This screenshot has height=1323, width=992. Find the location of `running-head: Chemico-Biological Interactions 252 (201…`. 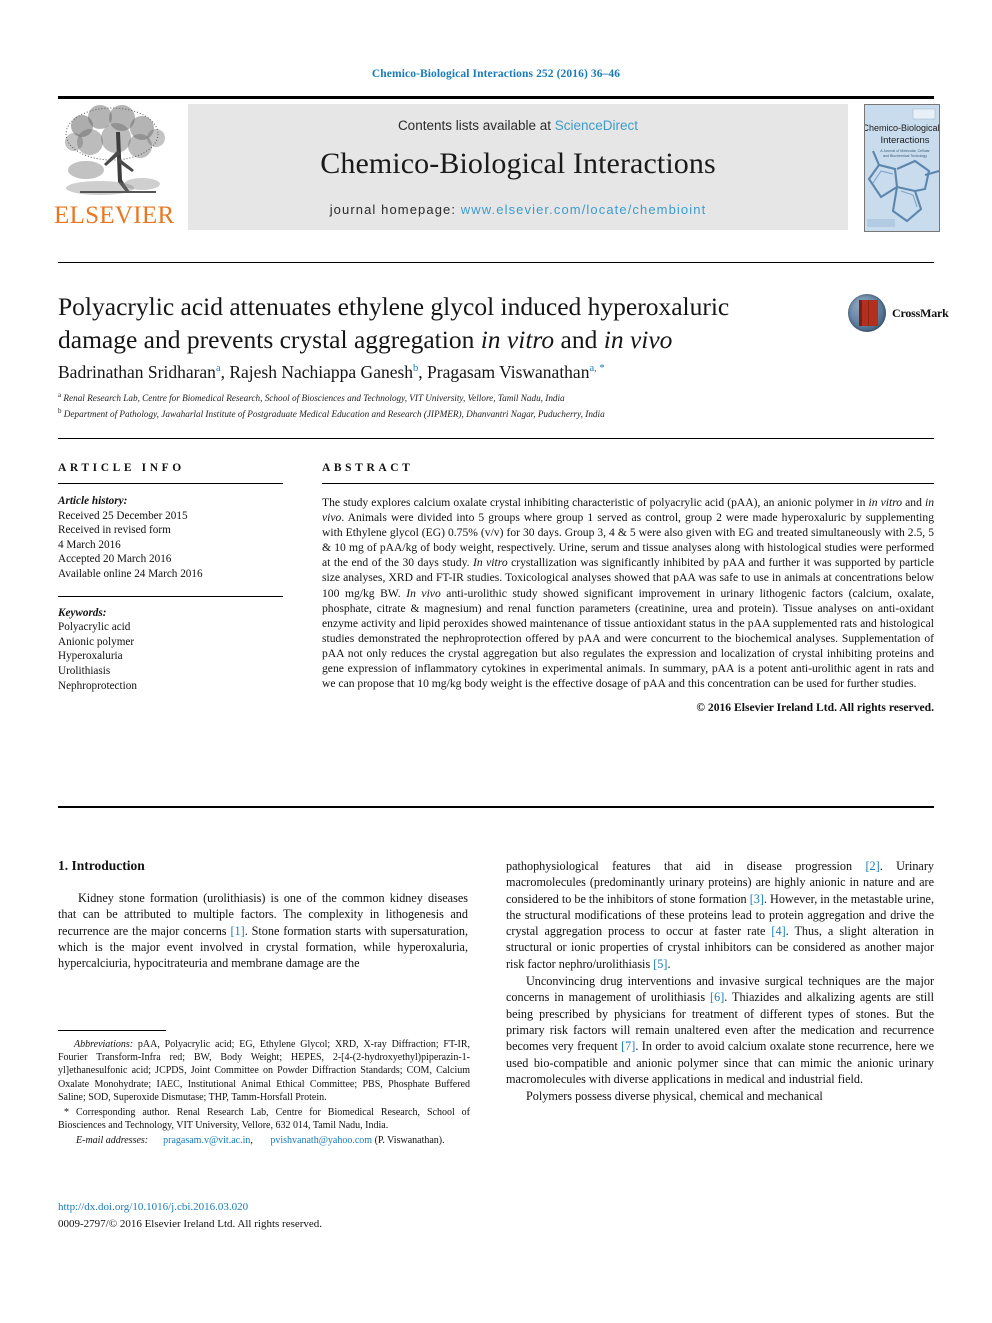

running-head: Chemico-Biological Interactions 252 (201… is located at coordinates (496, 74).